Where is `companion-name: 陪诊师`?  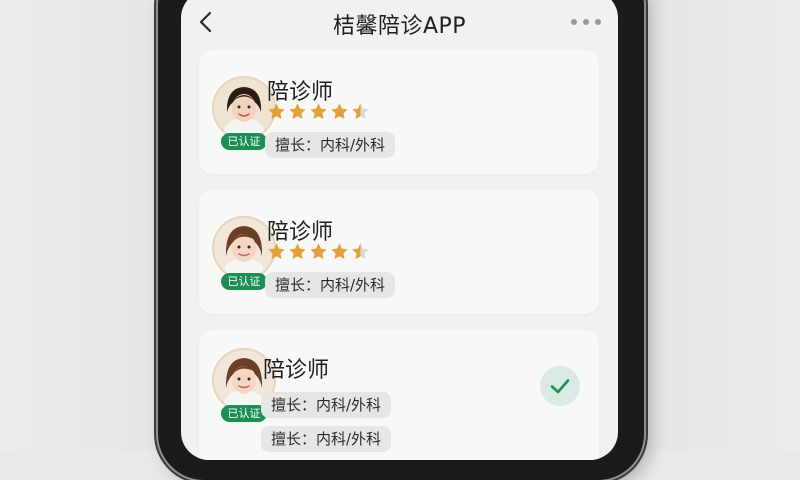 companion-name: 陪诊师 is located at coordinates (296, 370).